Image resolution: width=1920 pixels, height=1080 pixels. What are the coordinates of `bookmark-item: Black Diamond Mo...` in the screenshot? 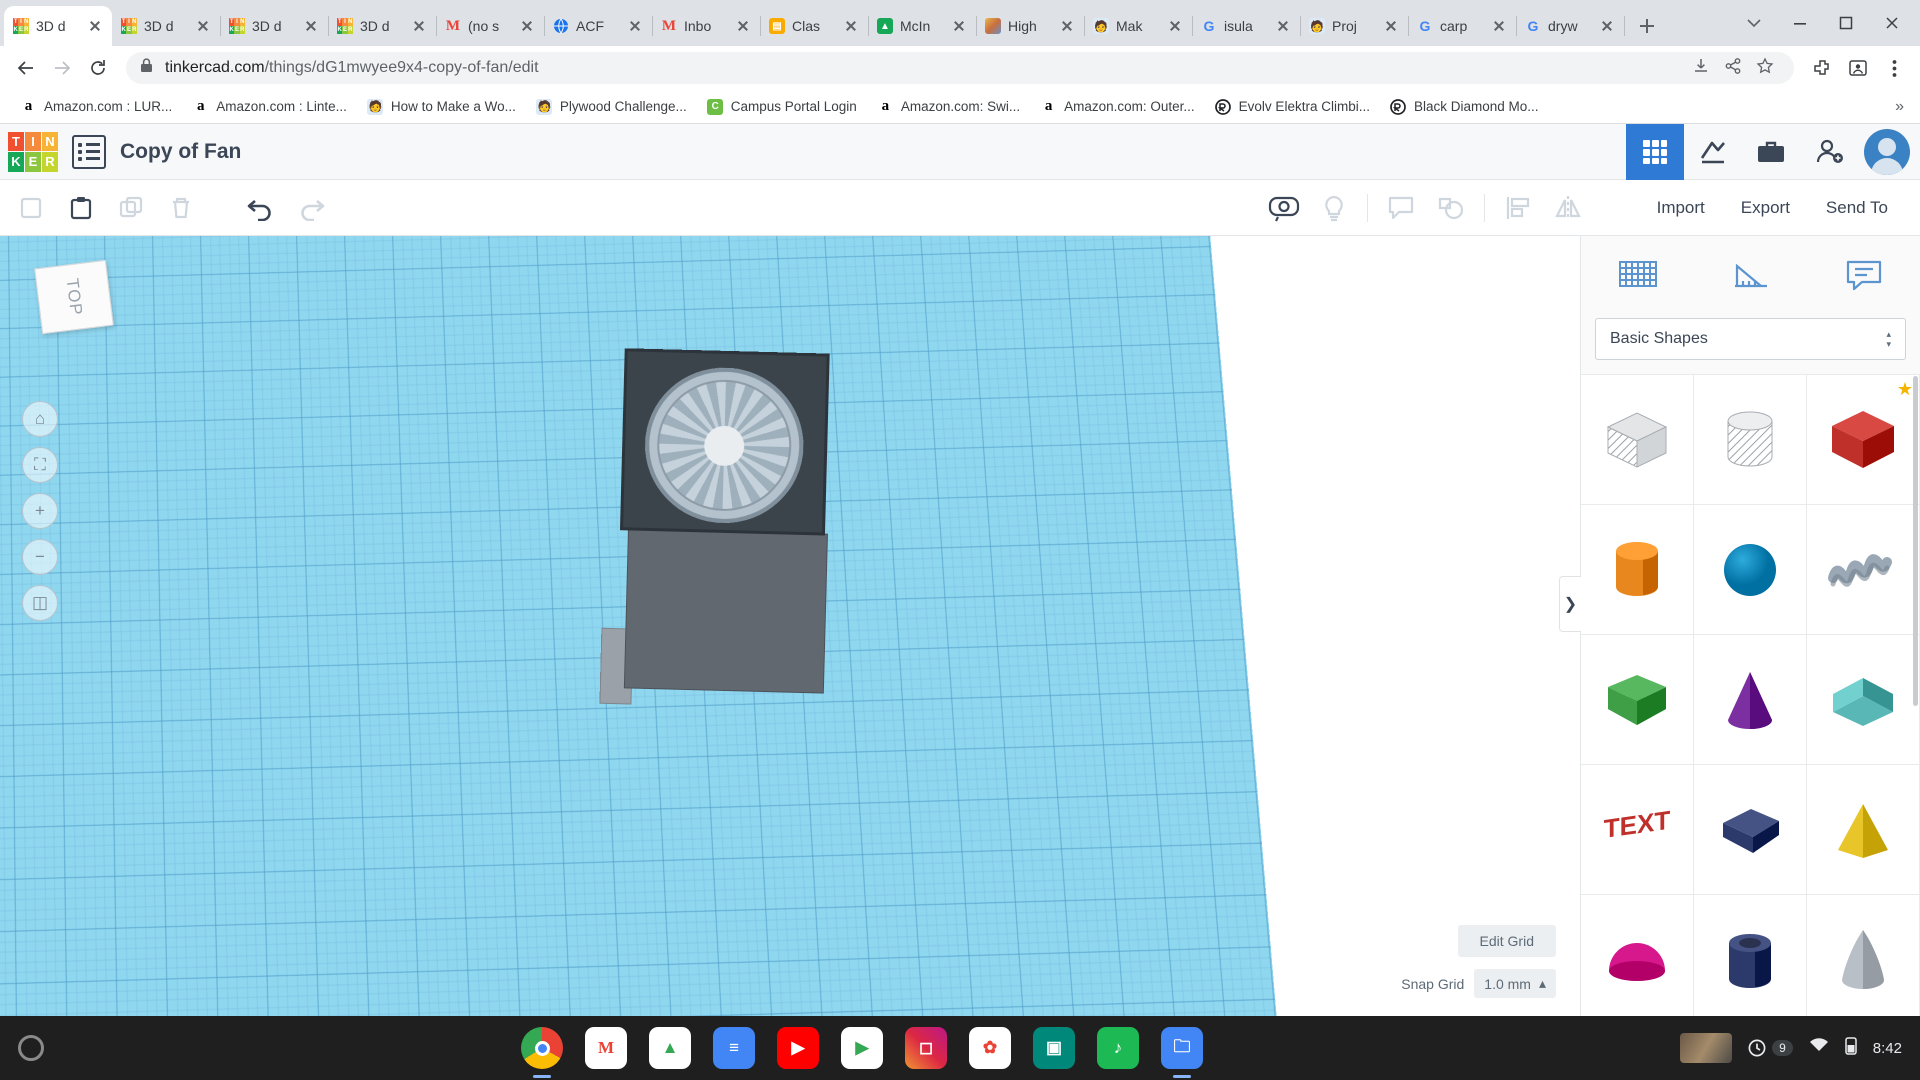 It's located at (1464, 106).